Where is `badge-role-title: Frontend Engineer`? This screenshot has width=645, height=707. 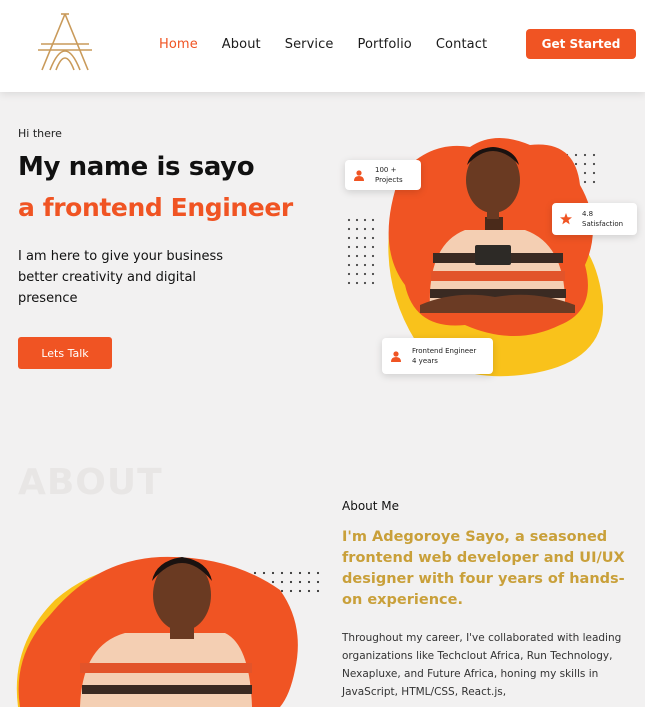
badge-role-title: Frontend Engineer is located at coordinates (444, 351).